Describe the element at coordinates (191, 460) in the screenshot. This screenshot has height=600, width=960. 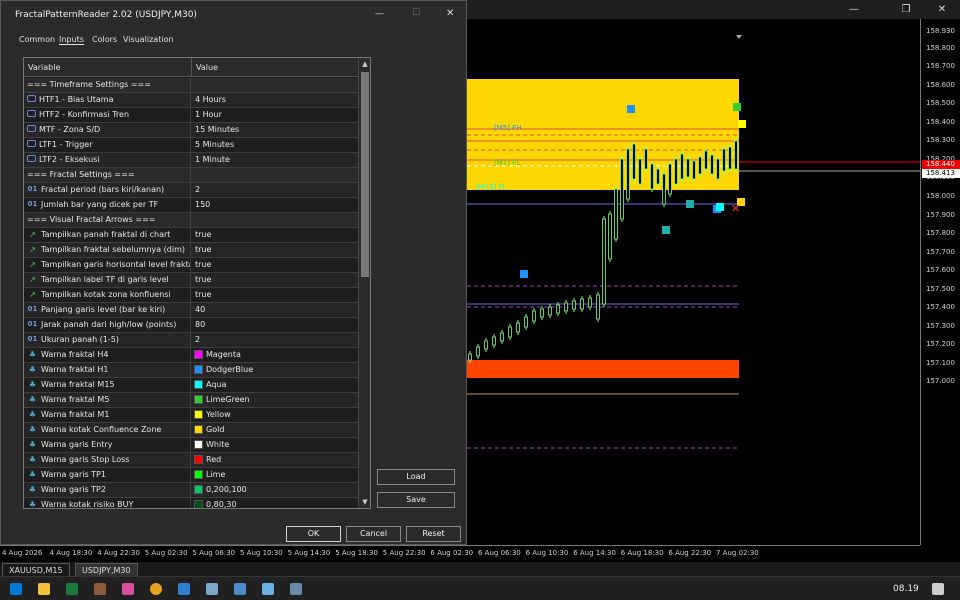
I see `table-row: ♣ Warna garis Stop Loss Red` at that location.